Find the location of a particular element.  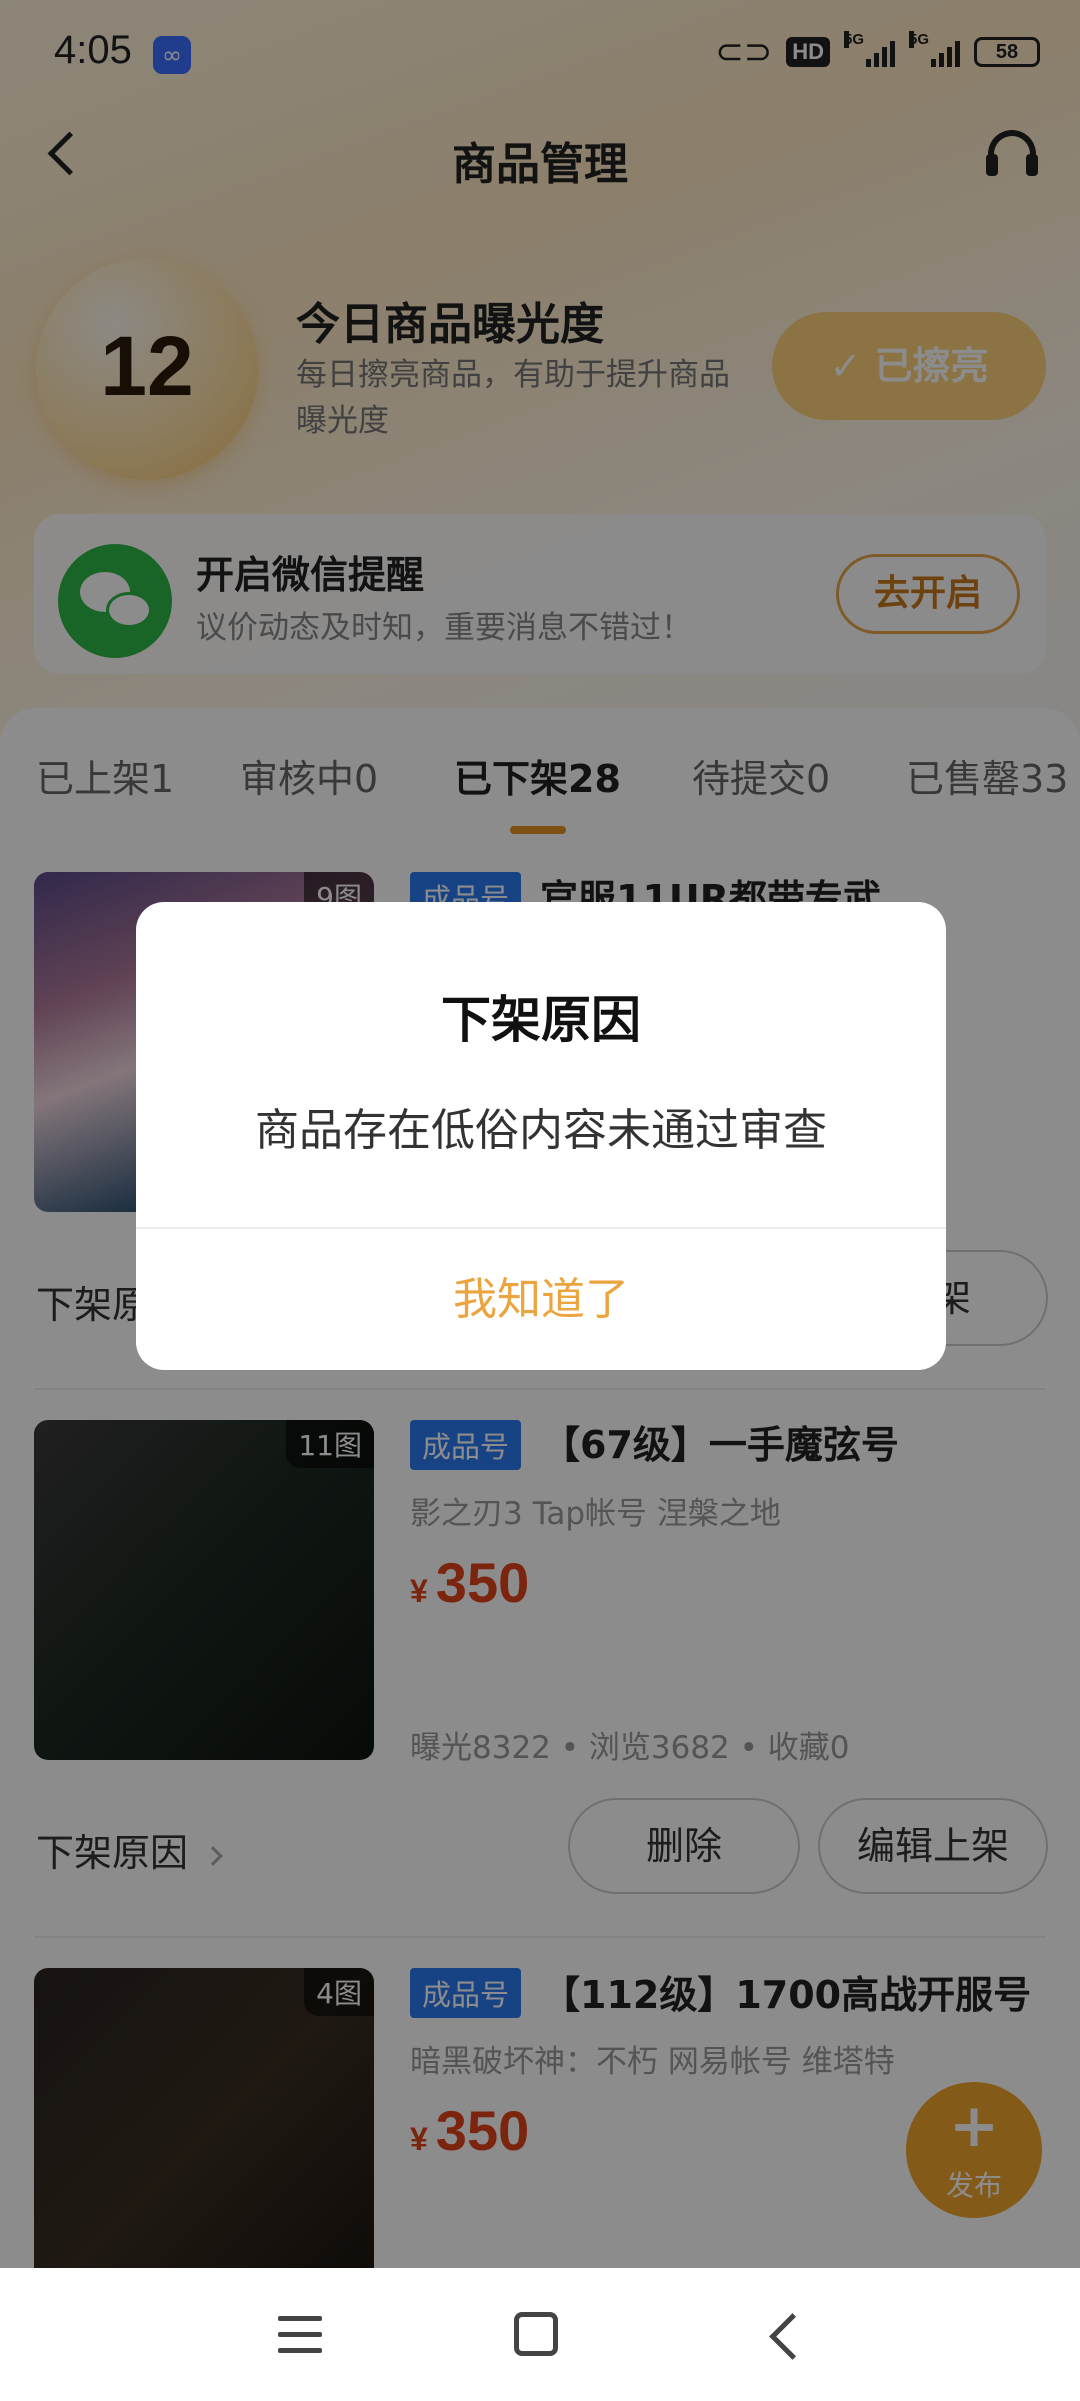

system-nav-bar is located at coordinates (540, 2334).